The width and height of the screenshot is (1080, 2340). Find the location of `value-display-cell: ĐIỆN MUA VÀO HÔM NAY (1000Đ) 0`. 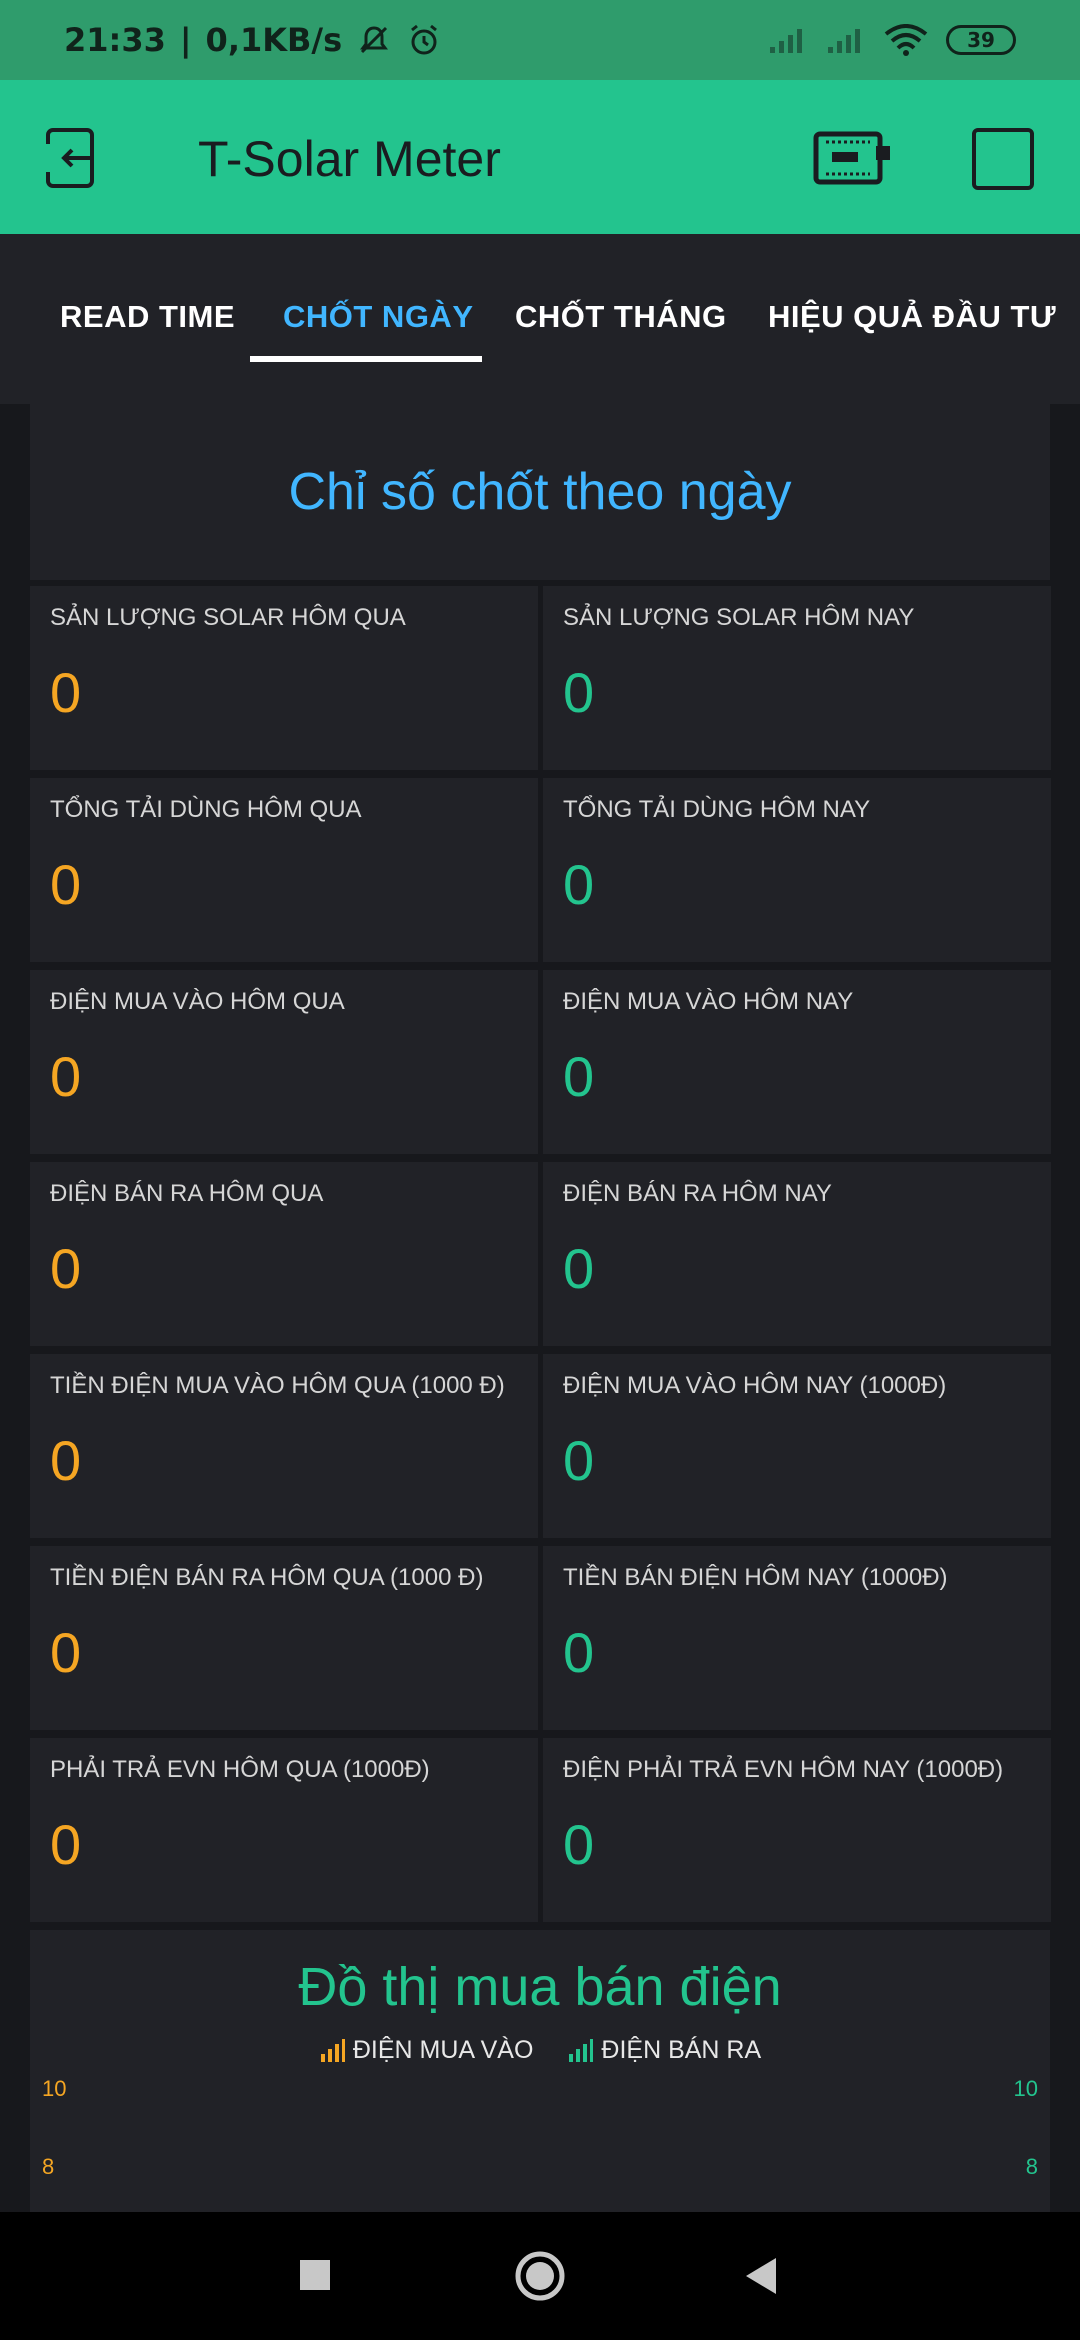

value-display-cell: ĐIỆN MUA VÀO HÔM NAY (1000Đ) 0 is located at coordinates (797, 1446).